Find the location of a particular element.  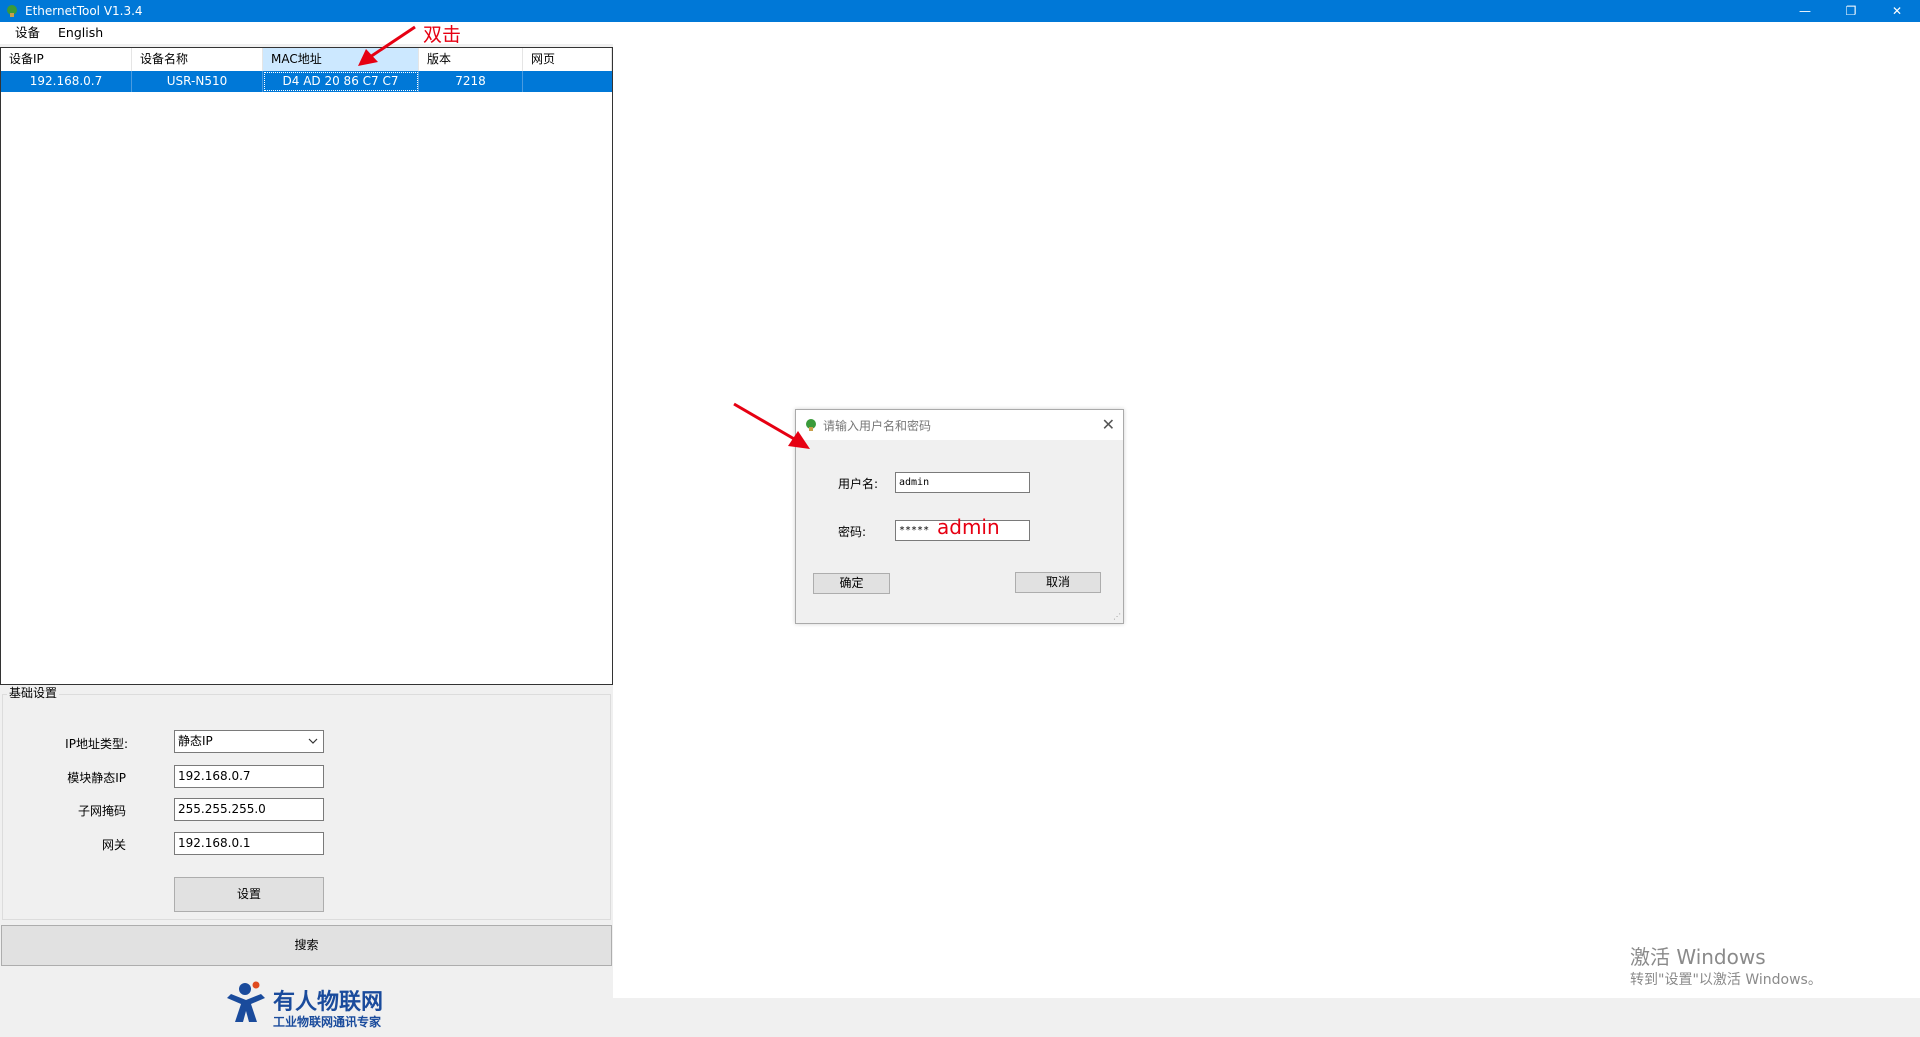

logo-main-text: 有人物联网 is located at coordinates (328, 1002).